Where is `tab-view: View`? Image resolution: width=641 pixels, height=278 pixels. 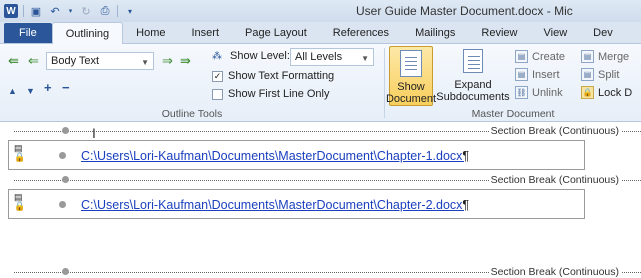 tab-view: View is located at coordinates (556, 33).